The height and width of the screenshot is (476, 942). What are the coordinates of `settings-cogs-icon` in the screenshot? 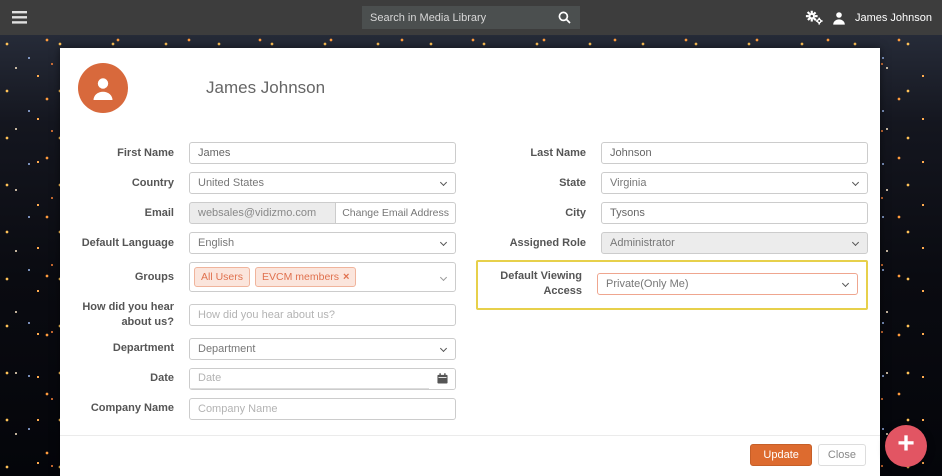 It's located at (814, 17).